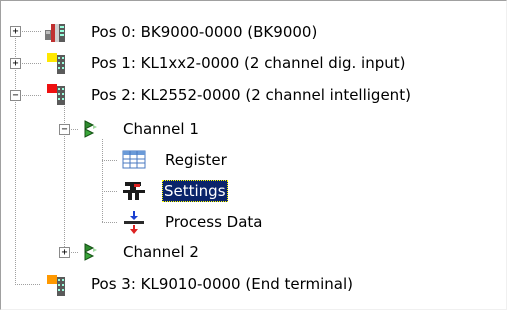 This screenshot has width=507, height=311. What do you see at coordinates (56, 287) in the screenshot?
I see `end-terminal-icon` at bounding box center [56, 287].